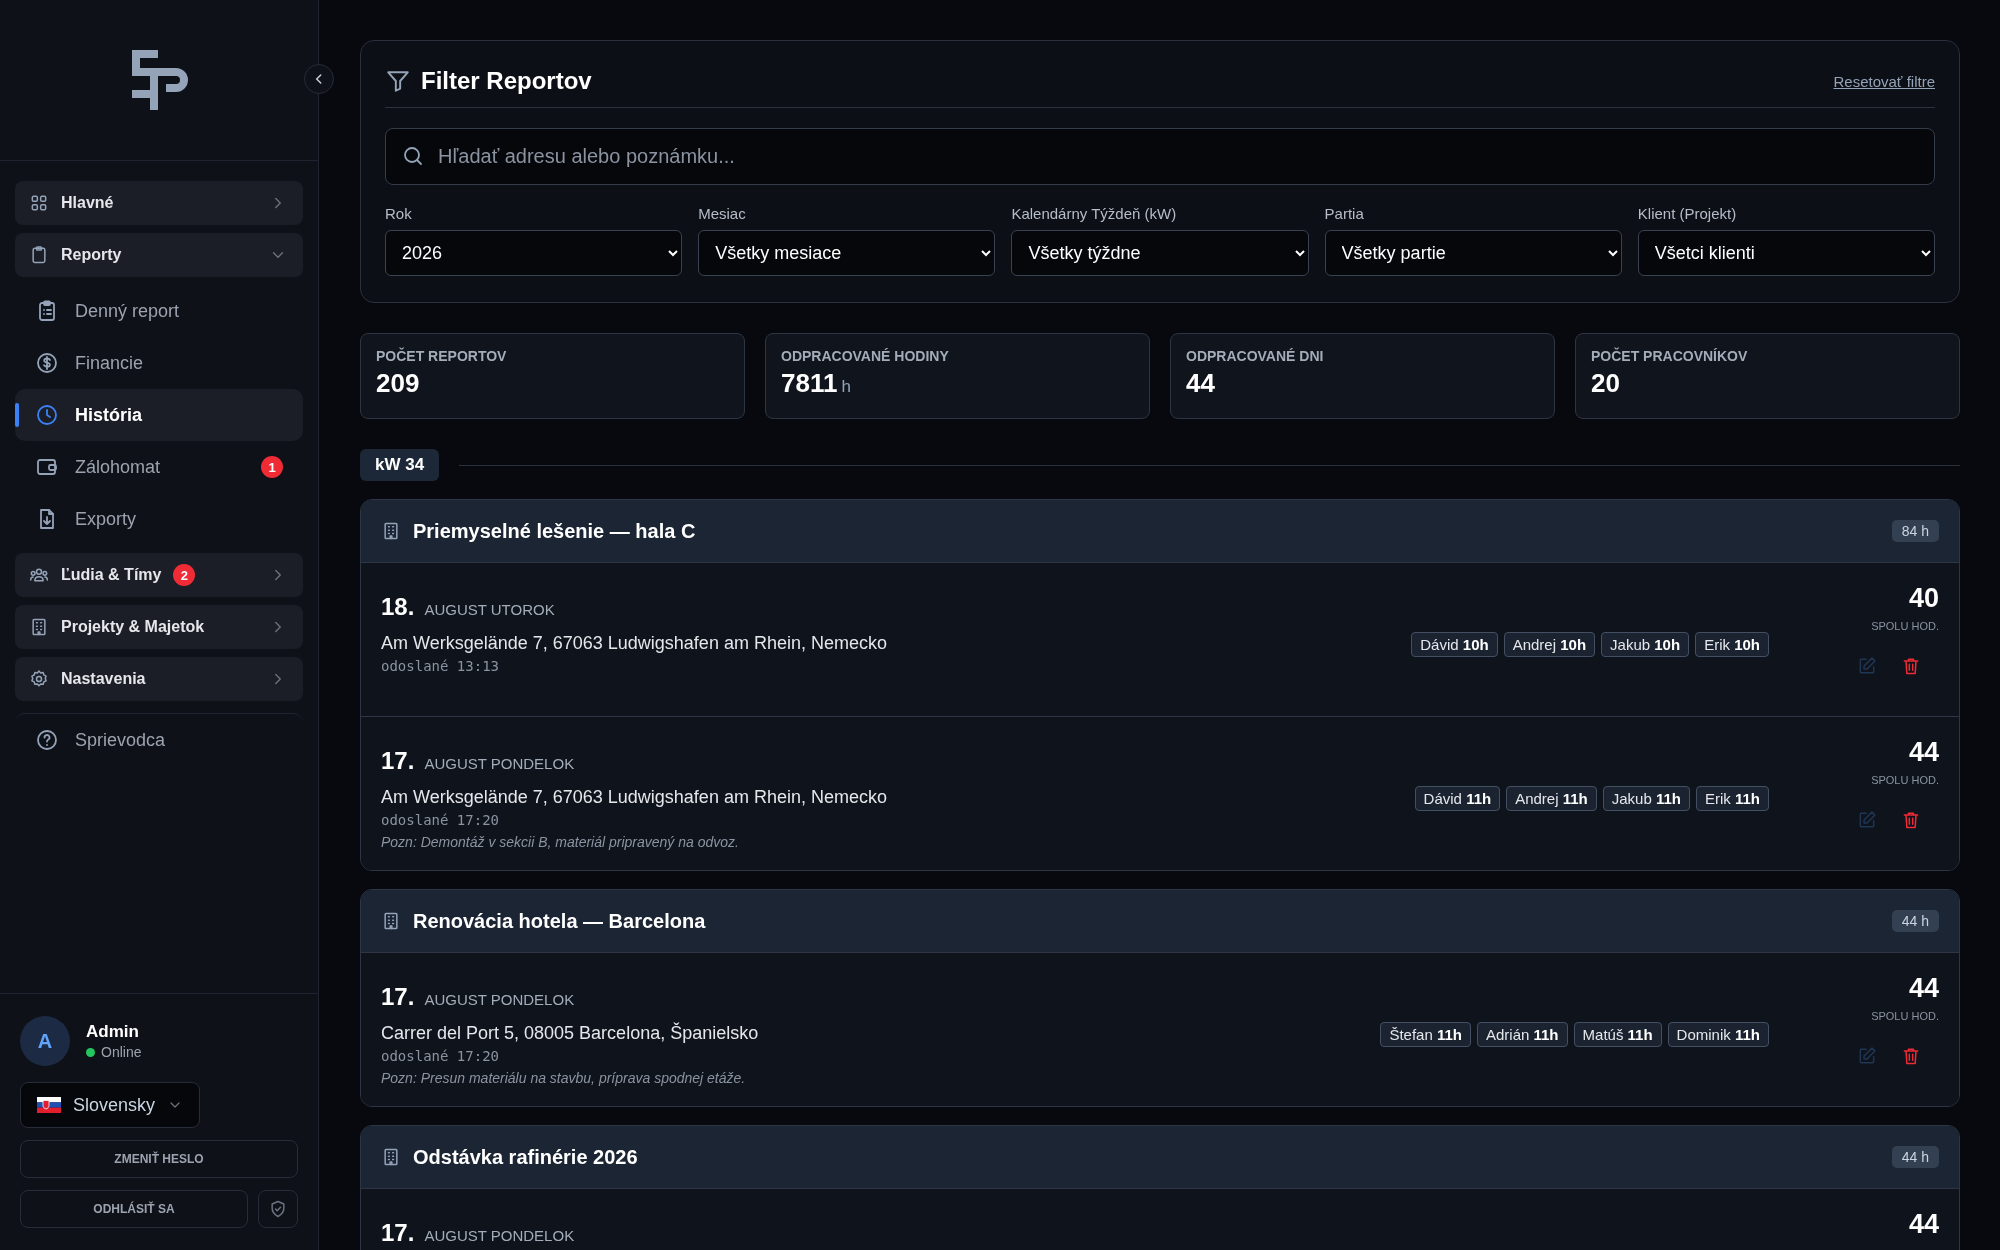 The image size is (2000, 1250). I want to click on stat-value: 44, so click(1201, 383).